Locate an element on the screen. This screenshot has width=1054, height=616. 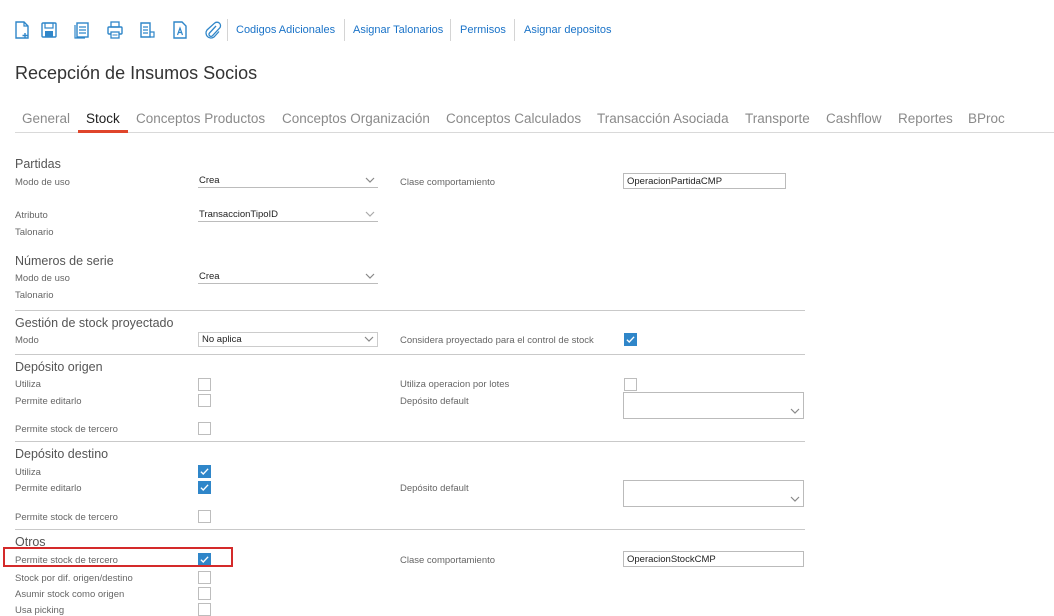
tab-general: General is located at coordinates (46, 118).